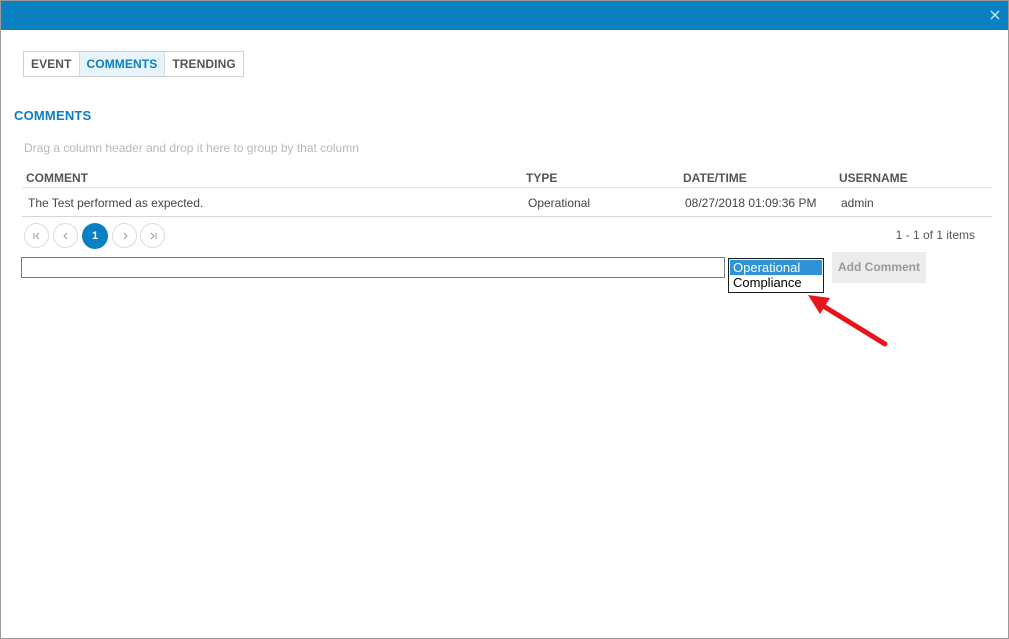  I want to click on section-title: COMMENTS, so click(53, 115).